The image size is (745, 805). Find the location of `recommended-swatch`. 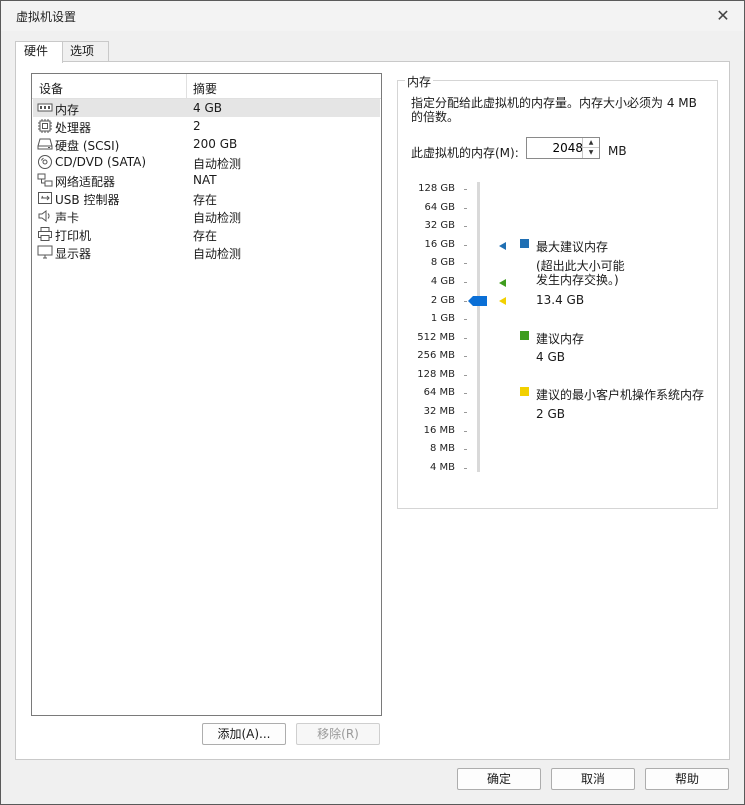

recommended-swatch is located at coordinates (524, 335).